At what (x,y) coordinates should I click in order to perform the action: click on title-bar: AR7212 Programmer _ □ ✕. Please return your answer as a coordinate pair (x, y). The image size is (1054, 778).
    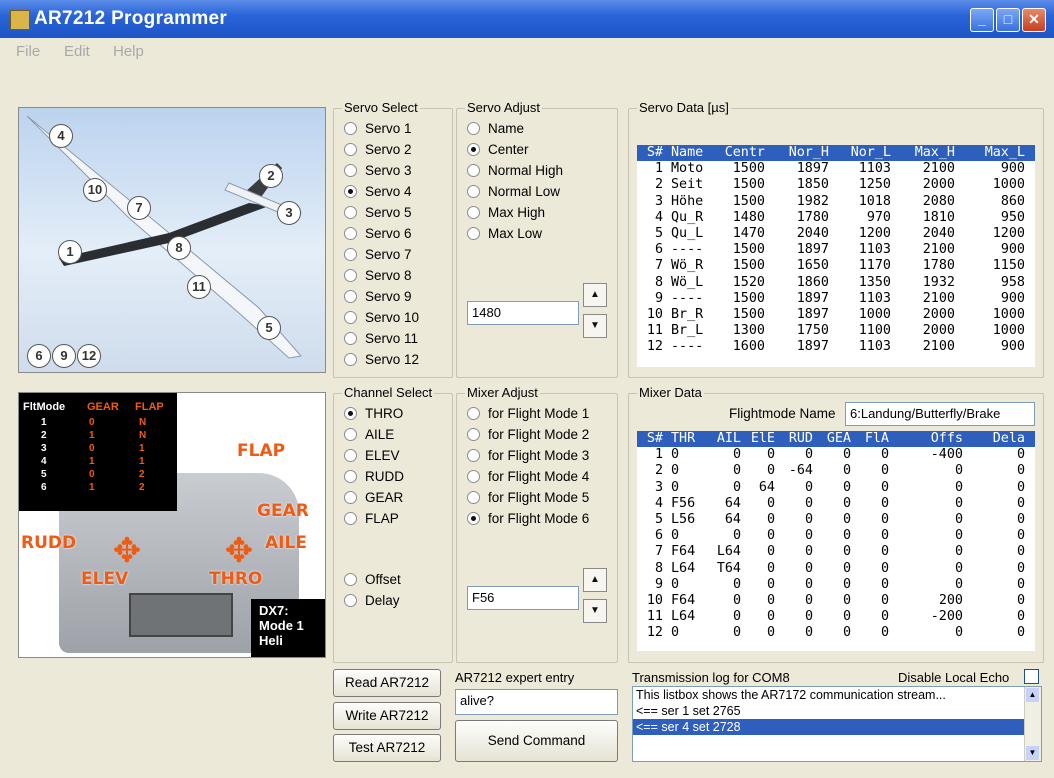
    Looking at the image, I should click on (527, 19).